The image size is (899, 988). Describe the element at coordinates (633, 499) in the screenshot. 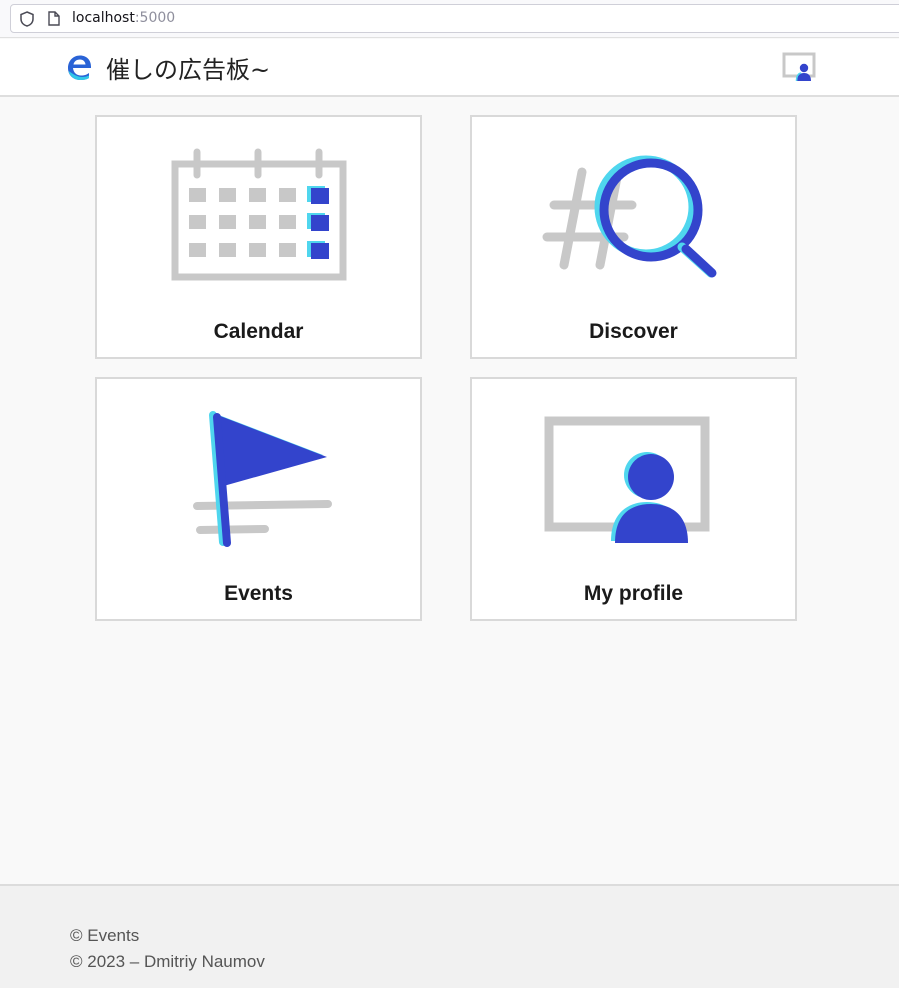

I see `tile-my-profile: My profile` at that location.